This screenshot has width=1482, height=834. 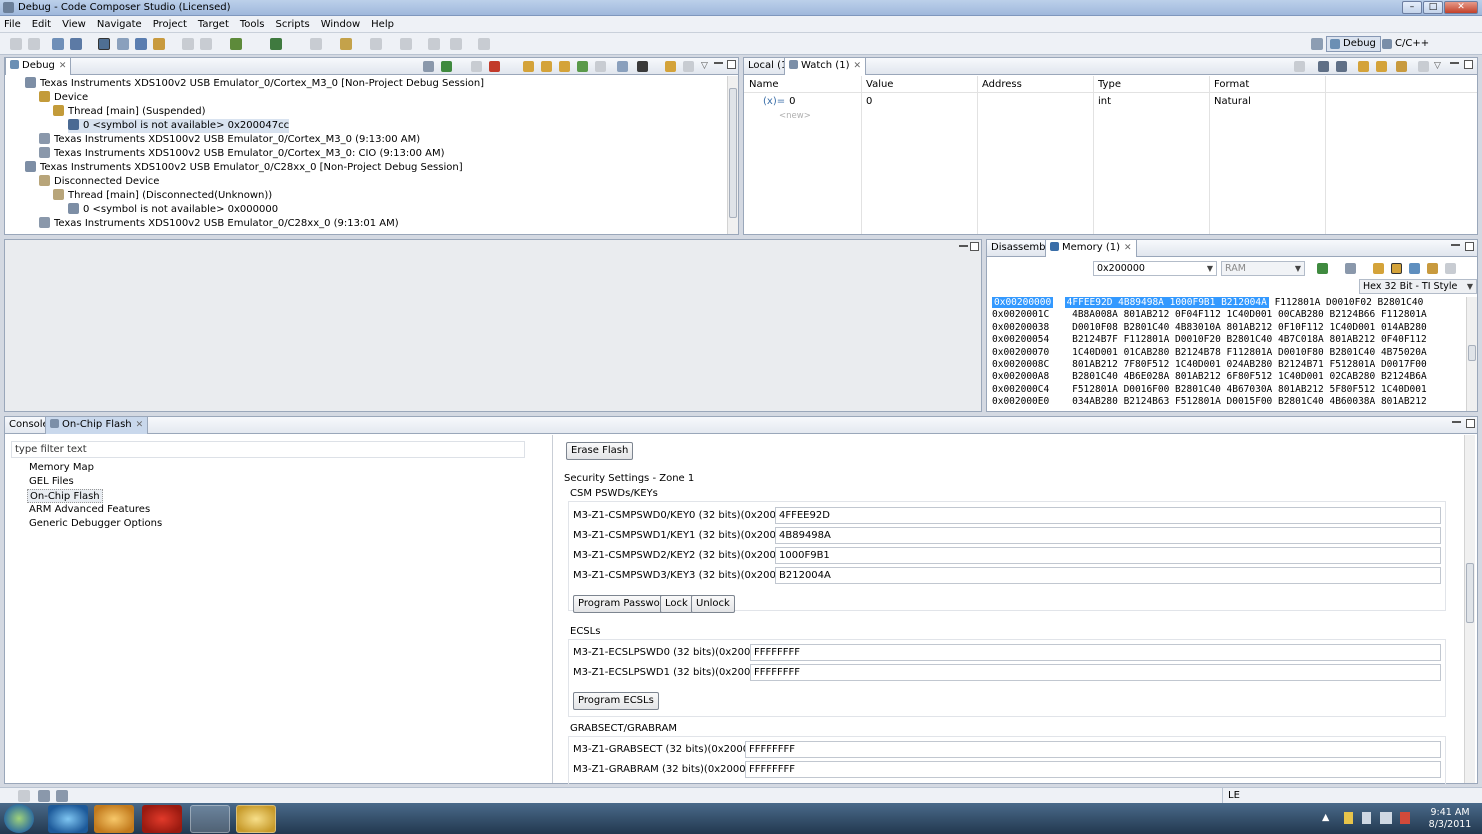 What do you see at coordinates (16, 44) in the screenshot?
I see `new-icon` at bounding box center [16, 44].